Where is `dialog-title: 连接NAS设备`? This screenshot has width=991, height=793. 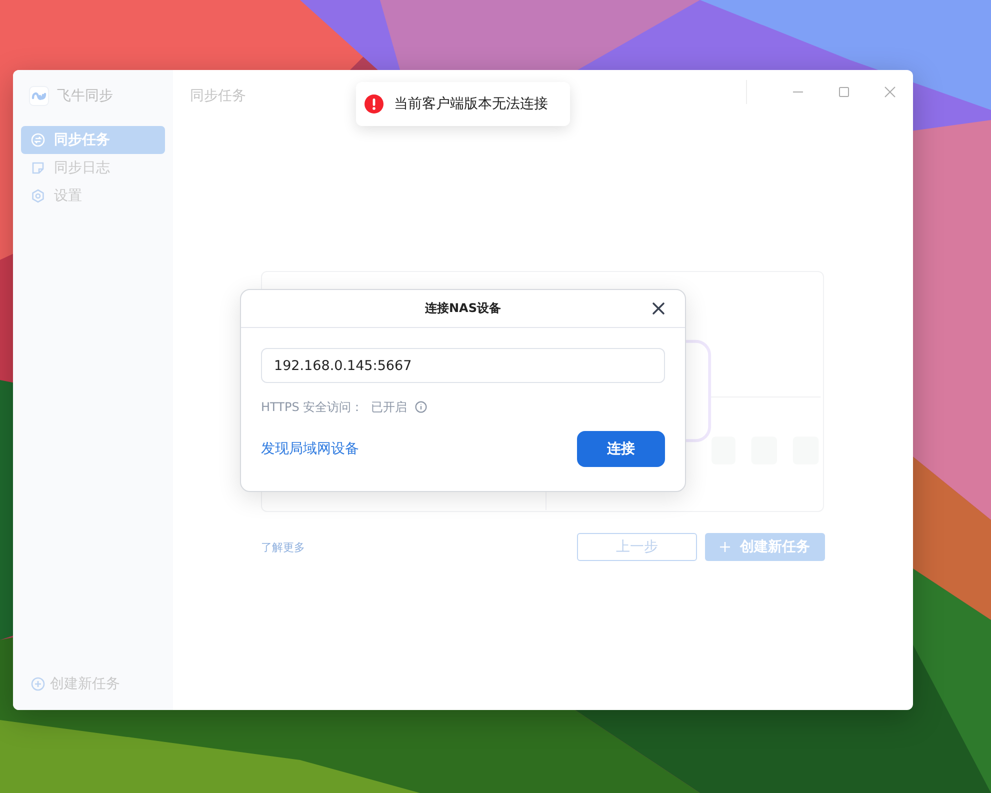 dialog-title: 连接NAS设备 is located at coordinates (463, 308).